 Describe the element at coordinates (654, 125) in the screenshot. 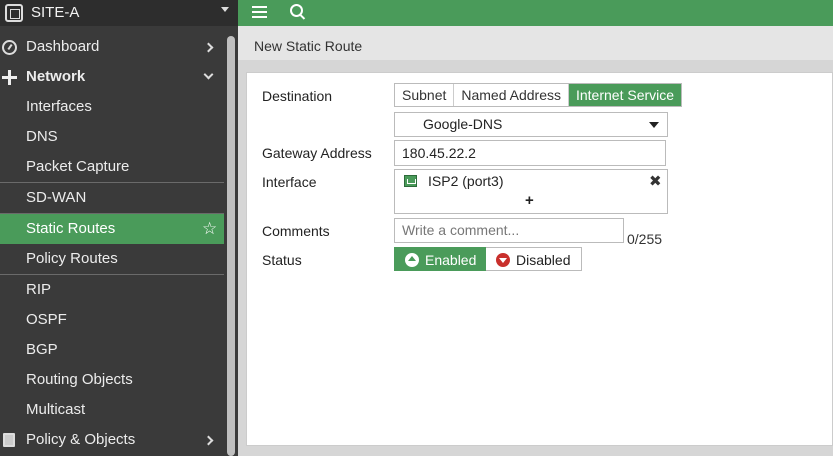

I see `dropdown-arrow-icon` at that location.